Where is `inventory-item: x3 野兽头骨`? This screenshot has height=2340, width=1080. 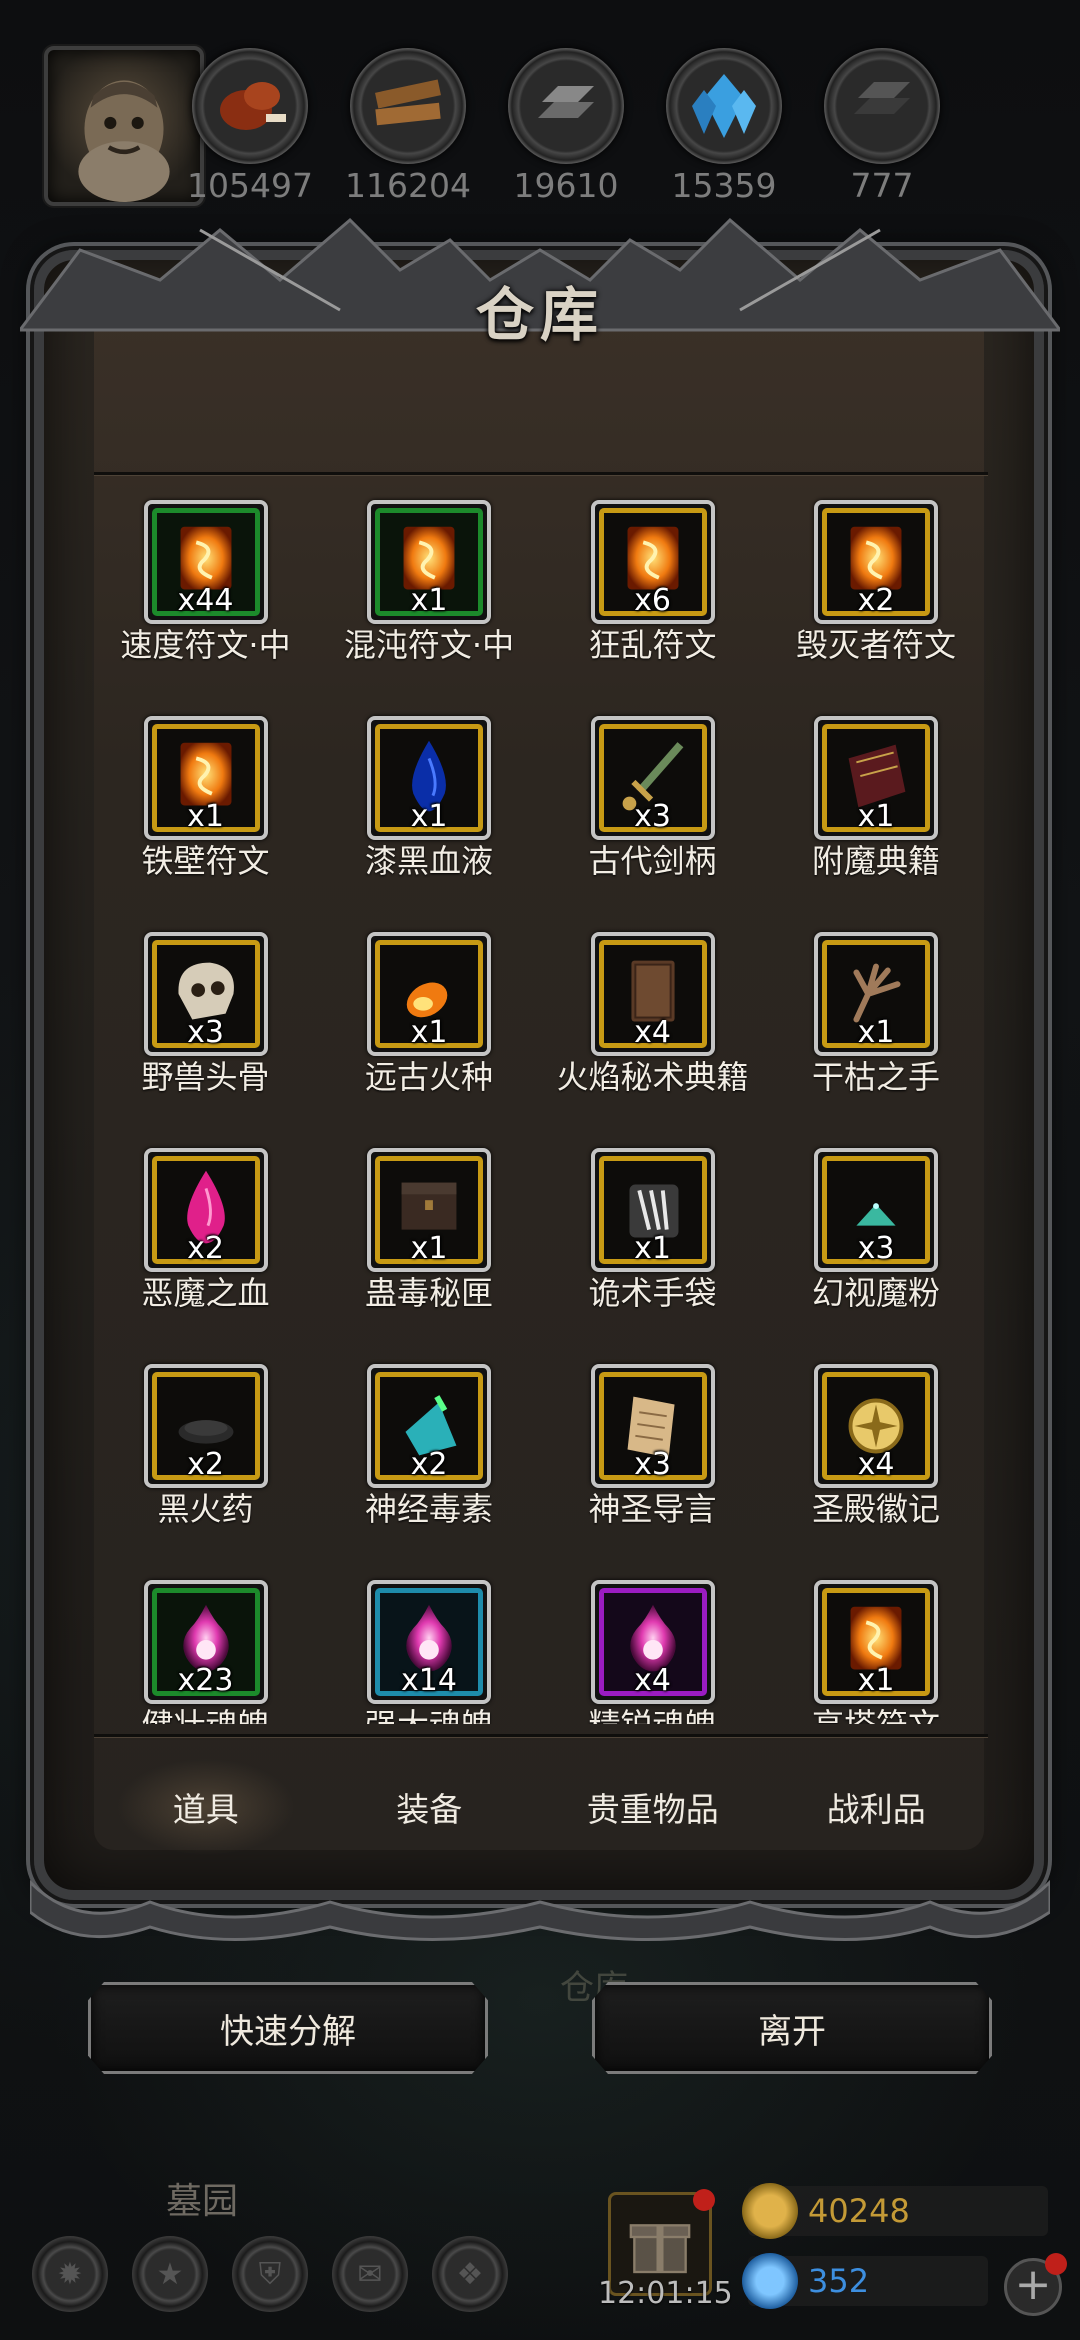
inventory-item: x3 野兽头骨 is located at coordinates (205, 1015).